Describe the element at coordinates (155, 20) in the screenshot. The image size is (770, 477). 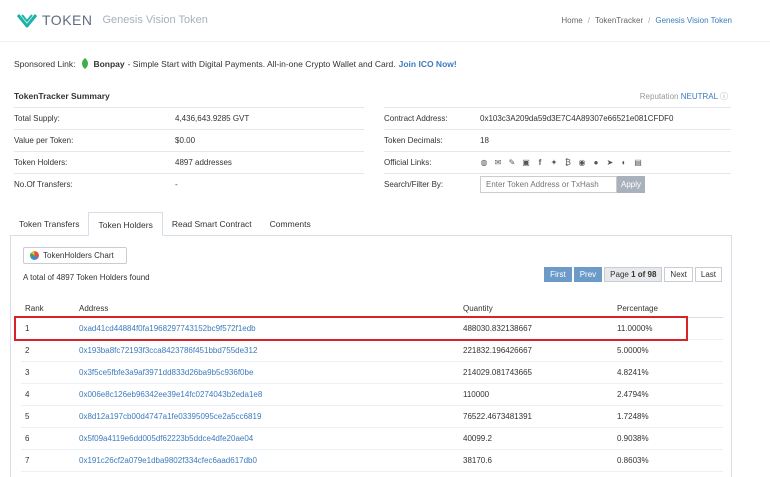
I see `token-title: Genesis Vision Token` at that location.